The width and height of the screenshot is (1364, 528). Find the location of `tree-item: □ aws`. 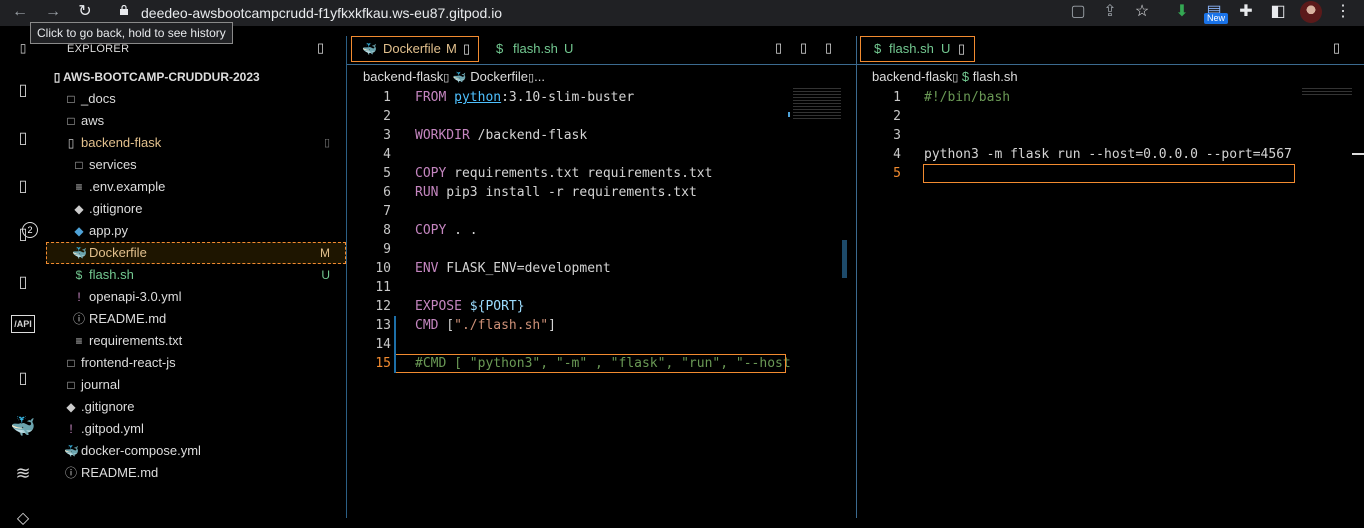

tree-item: □ aws is located at coordinates (196, 121).